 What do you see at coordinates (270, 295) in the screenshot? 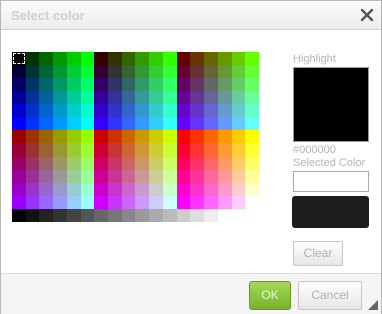
I see `ok-button: OK` at bounding box center [270, 295].